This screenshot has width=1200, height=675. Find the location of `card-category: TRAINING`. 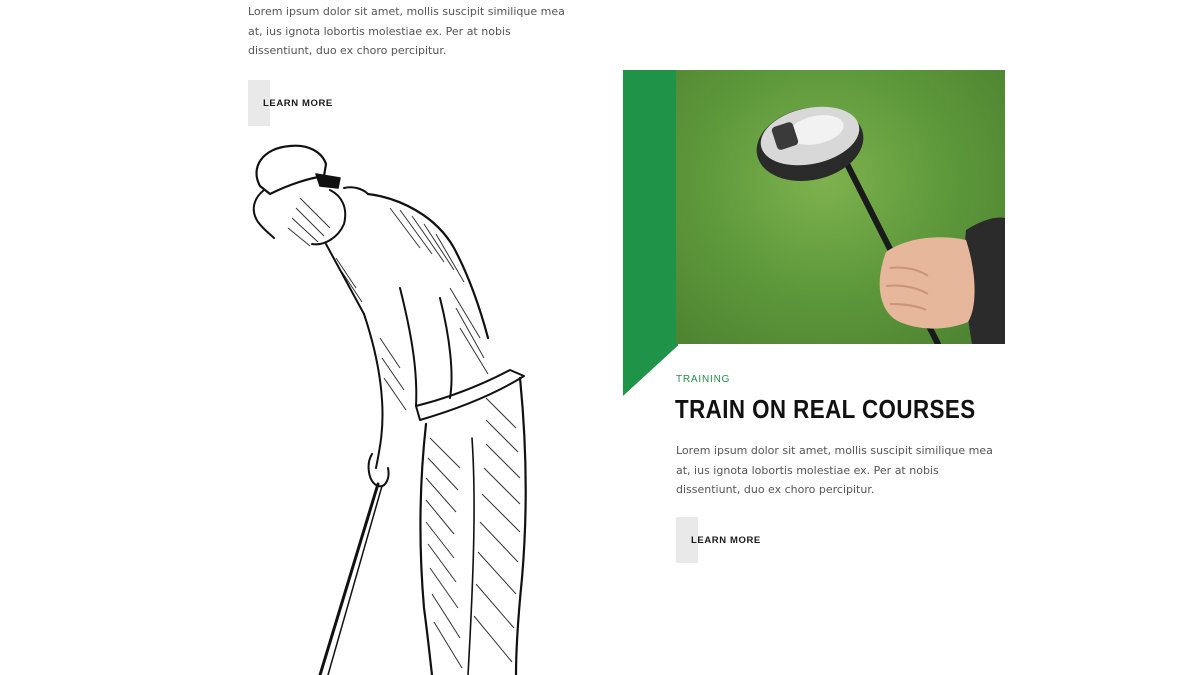

card-category: TRAINING is located at coordinates (703, 379).